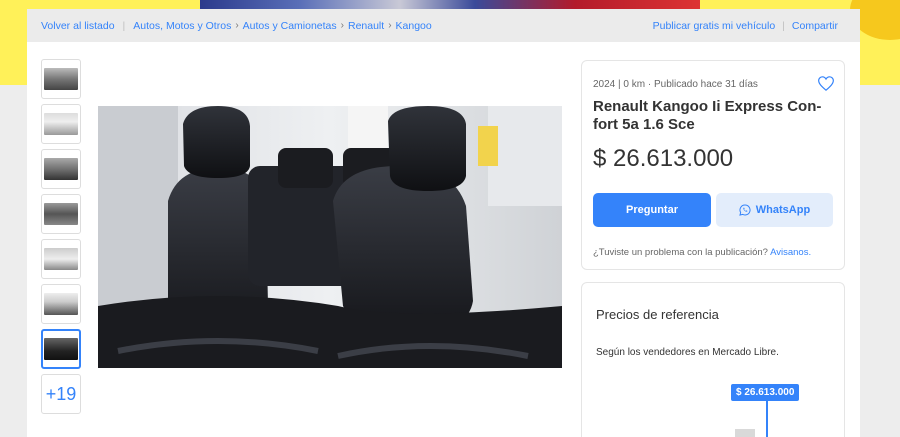  Describe the element at coordinates (675, 84) in the screenshot. I see `listing-subtitle: 2024 | 0 km · Publicado hace 31 días` at that location.